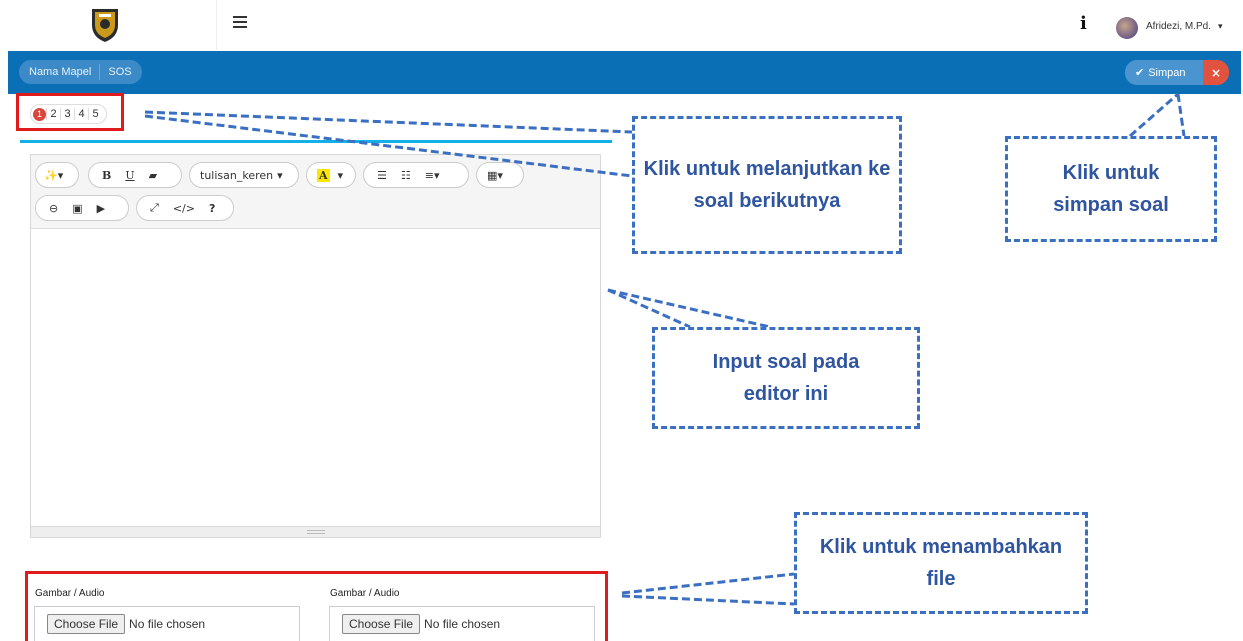  Describe the element at coordinates (1111, 189) in the screenshot. I see `callout-save: Klik untuk simpan soal` at that location.